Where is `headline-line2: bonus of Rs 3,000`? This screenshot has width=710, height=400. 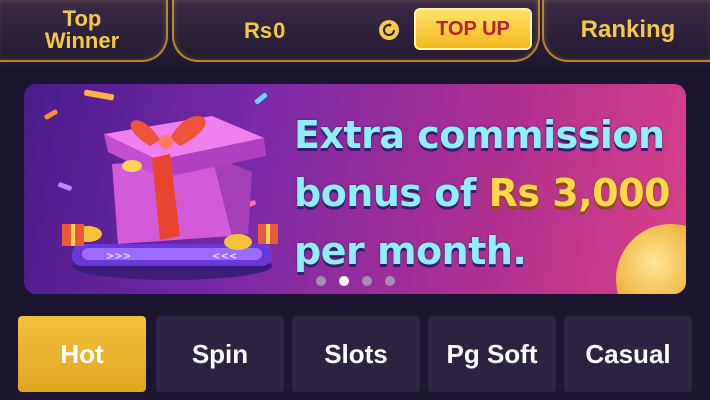
headline-line2: bonus of Rs 3,000 is located at coordinates (484, 193).